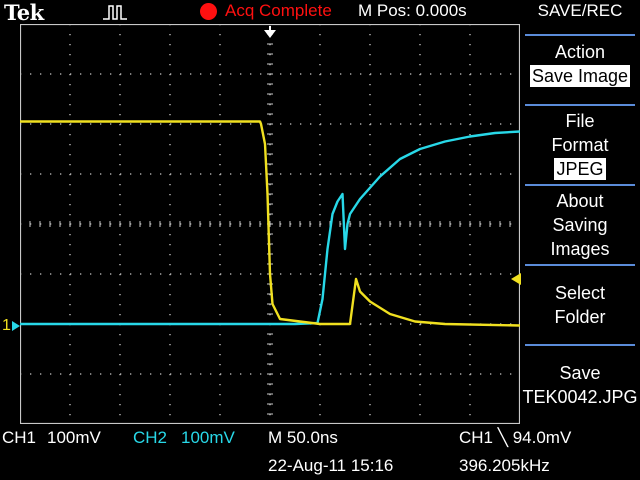 This screenshot has height=480, width=640. What do you see at coordinates (580, 201) in the screenshot?
I see `about-line1: About` at bounding box center [580, 201].